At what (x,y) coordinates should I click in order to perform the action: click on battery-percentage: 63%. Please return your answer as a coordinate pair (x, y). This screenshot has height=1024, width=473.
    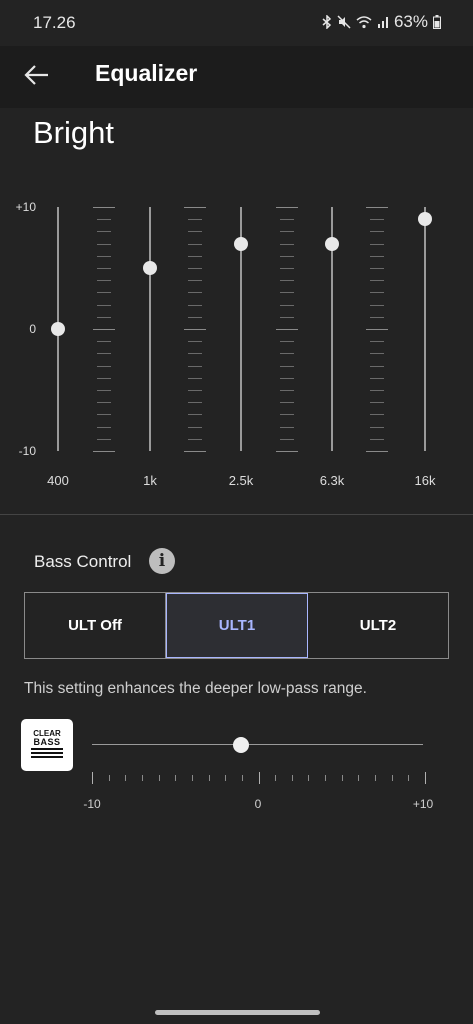
    Looking at the image, I should click on (410, 21).